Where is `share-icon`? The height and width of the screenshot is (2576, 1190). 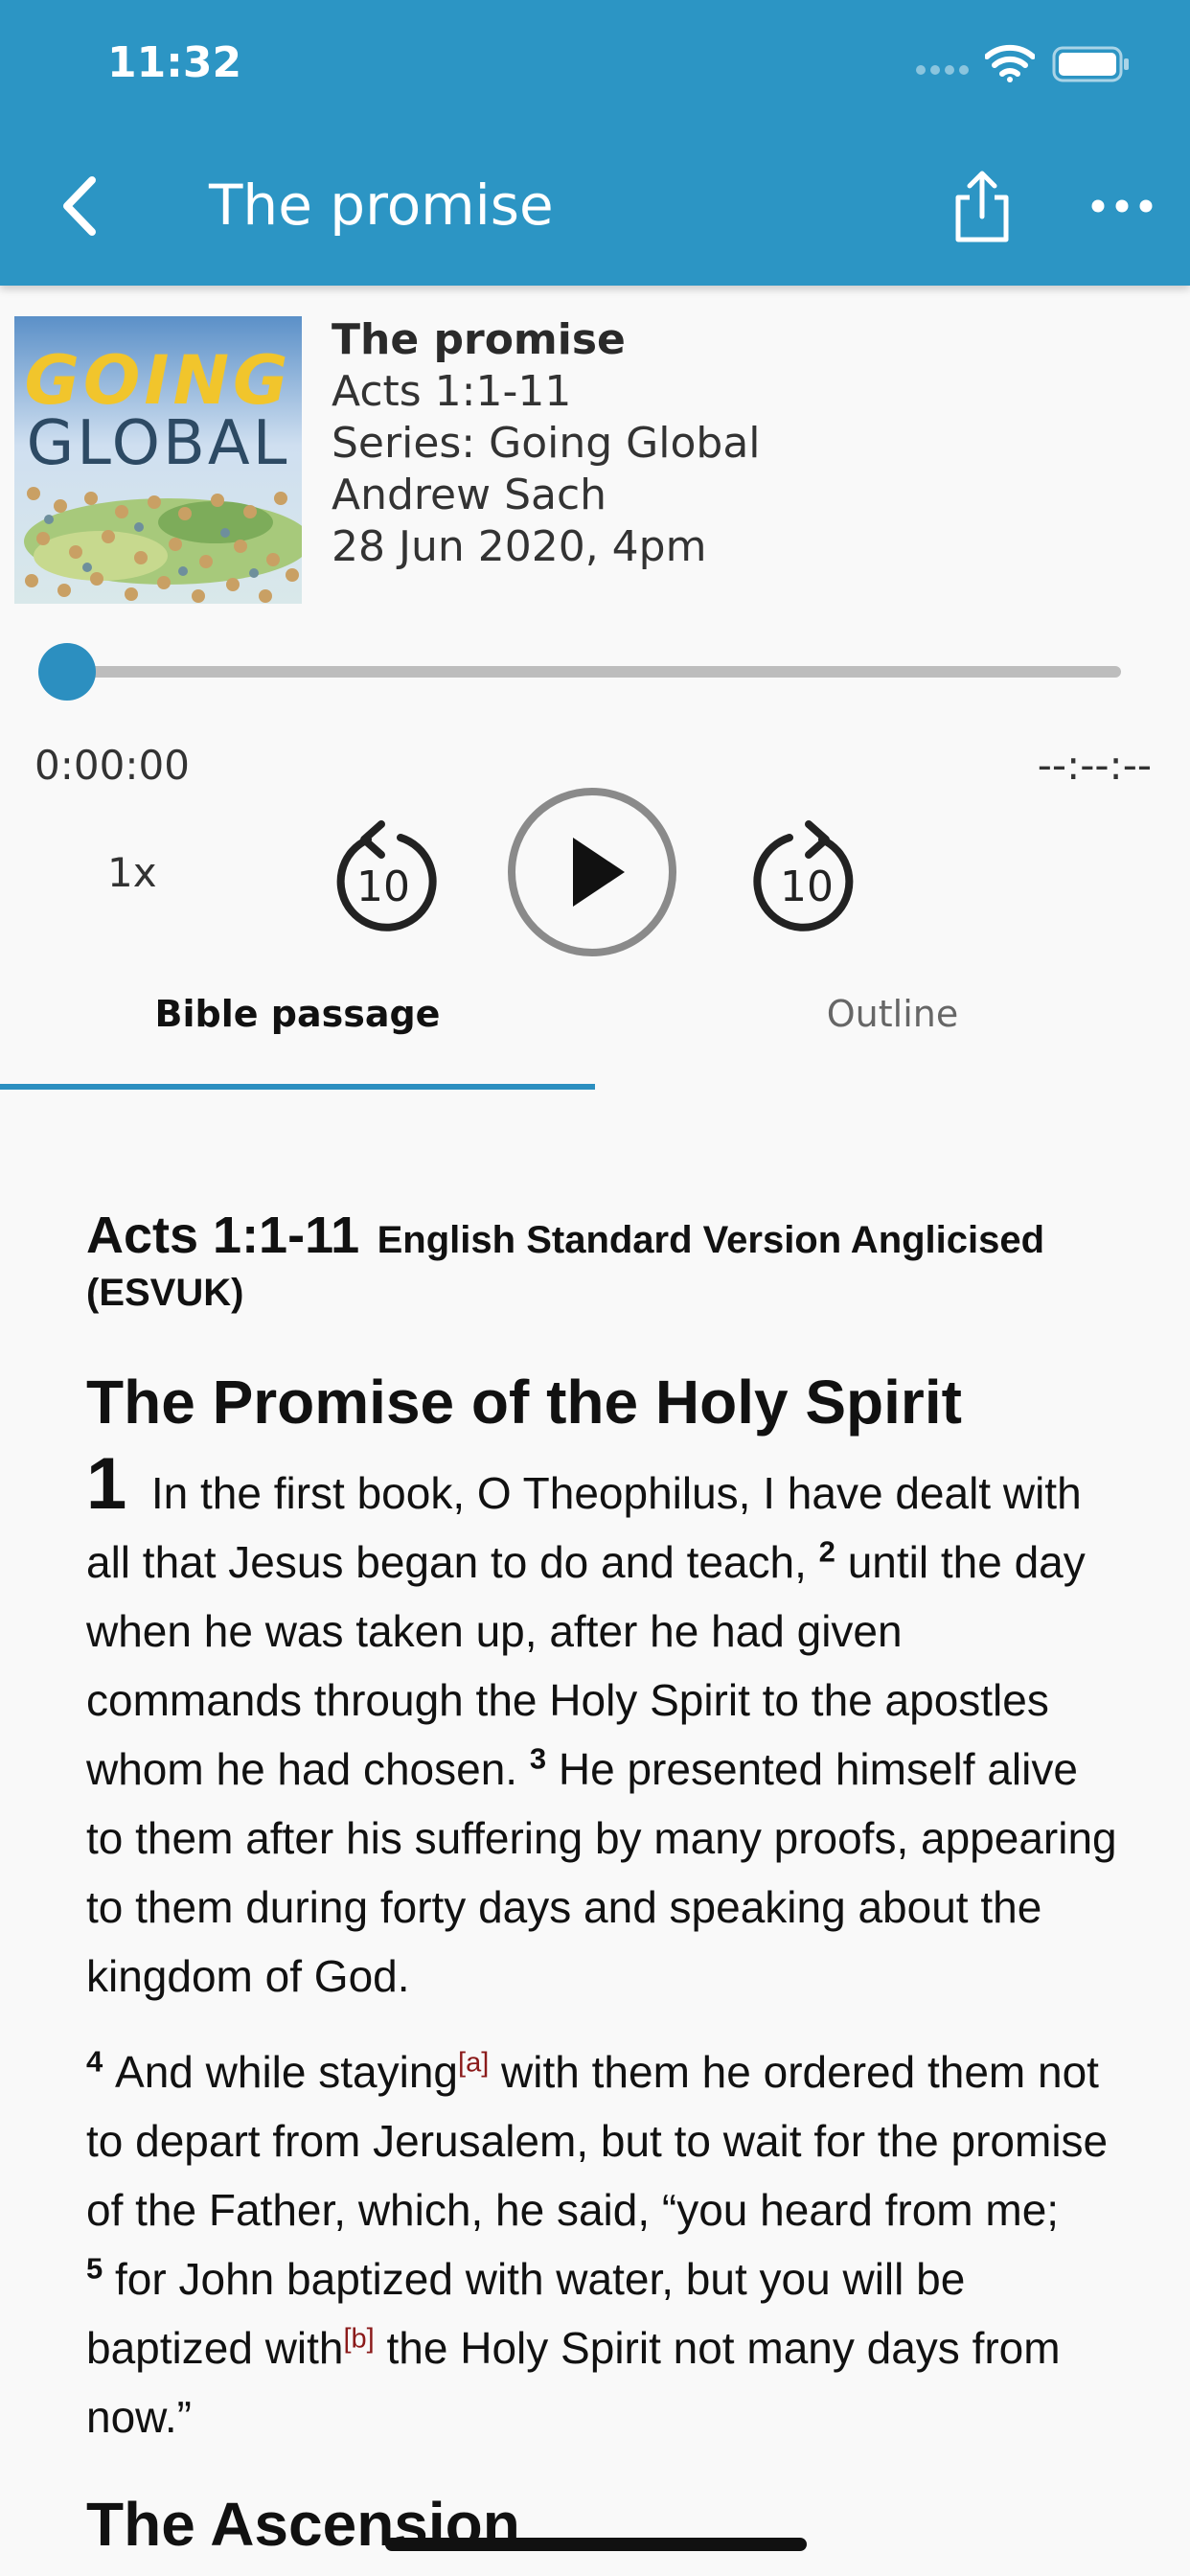
share-icon is located at coordinates (983, 207).